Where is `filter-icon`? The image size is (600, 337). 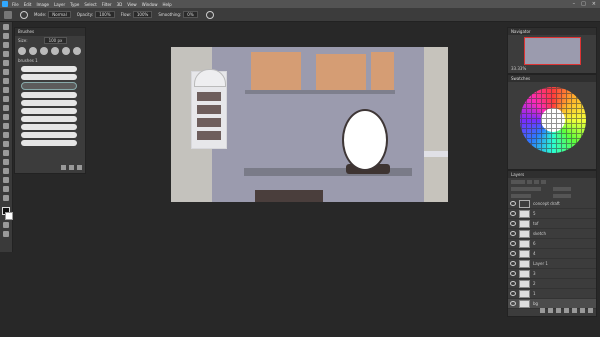
filter-icon is located at coordinates (536, 181).